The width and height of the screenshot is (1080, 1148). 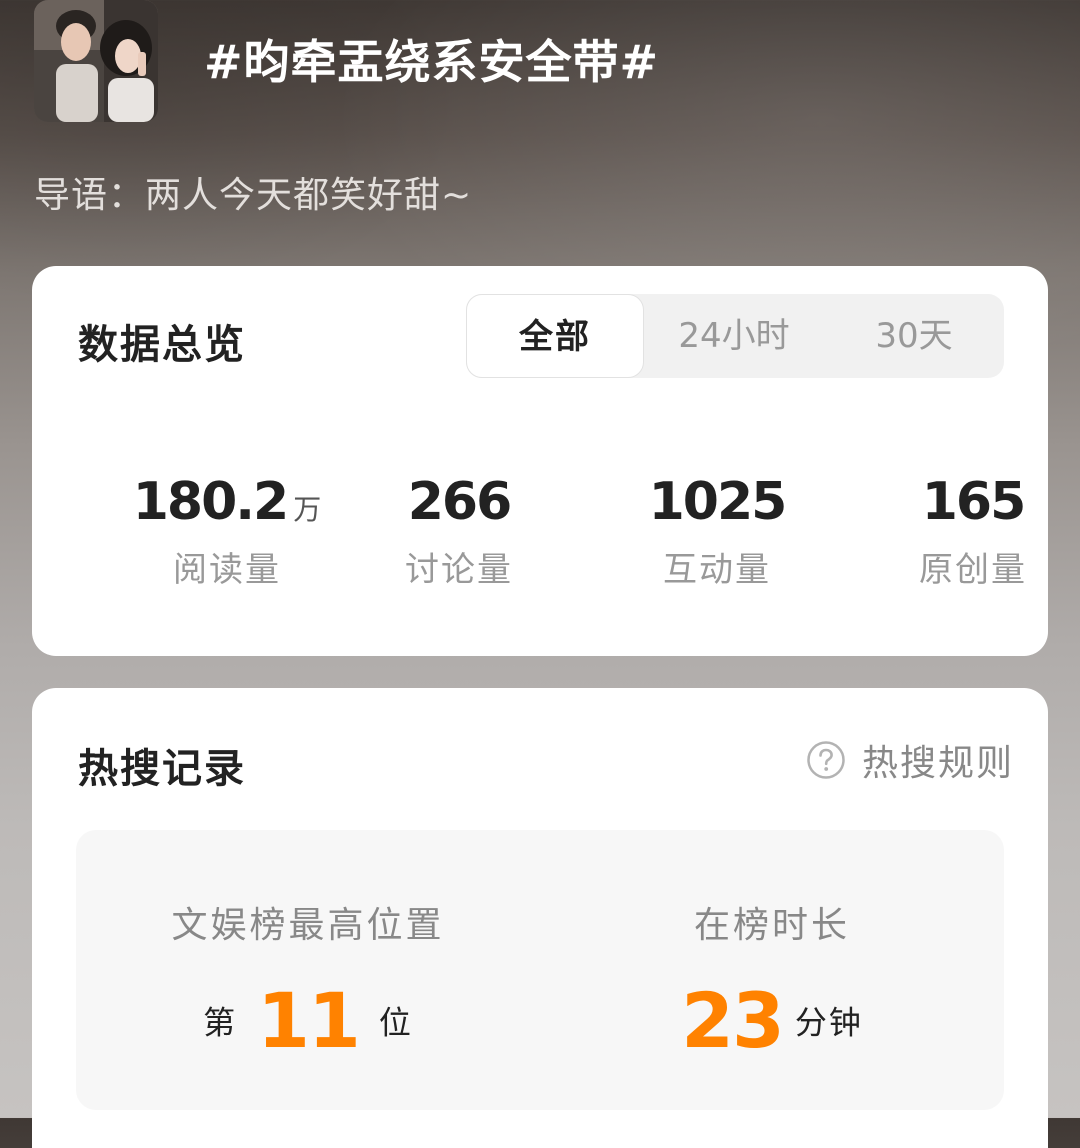 I want to click on stat-interactions-value: 1025, so click(x=718, y=502).